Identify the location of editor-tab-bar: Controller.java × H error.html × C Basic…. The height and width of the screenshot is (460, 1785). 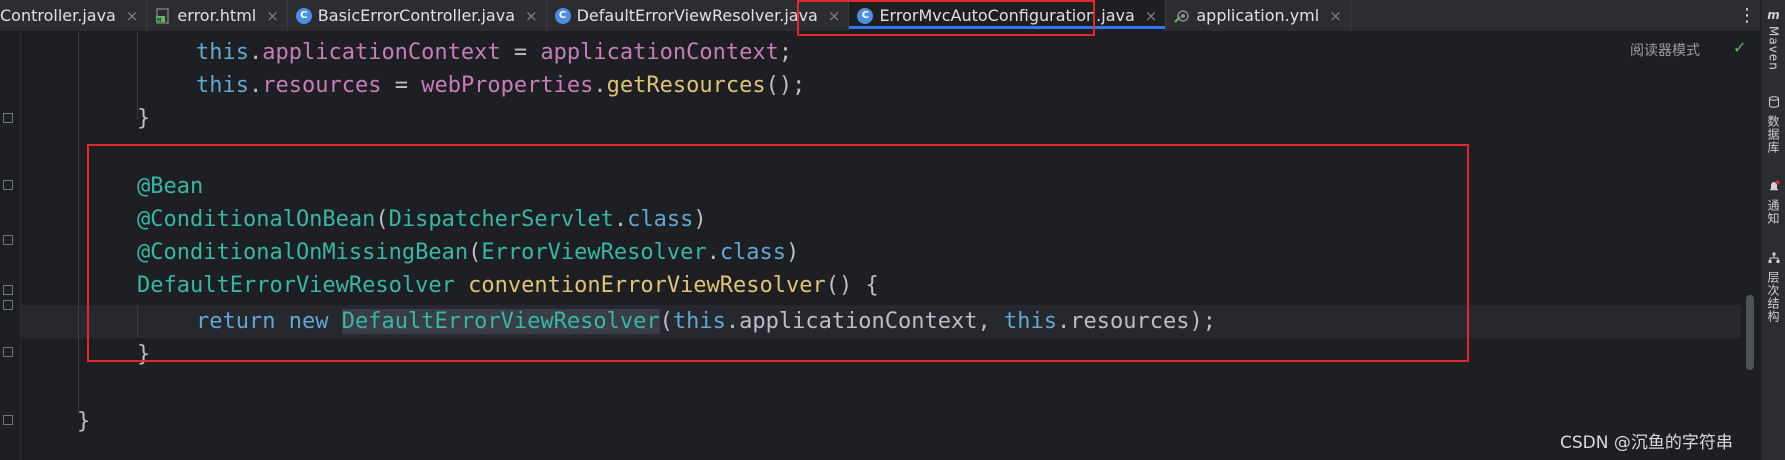
(880, 16).